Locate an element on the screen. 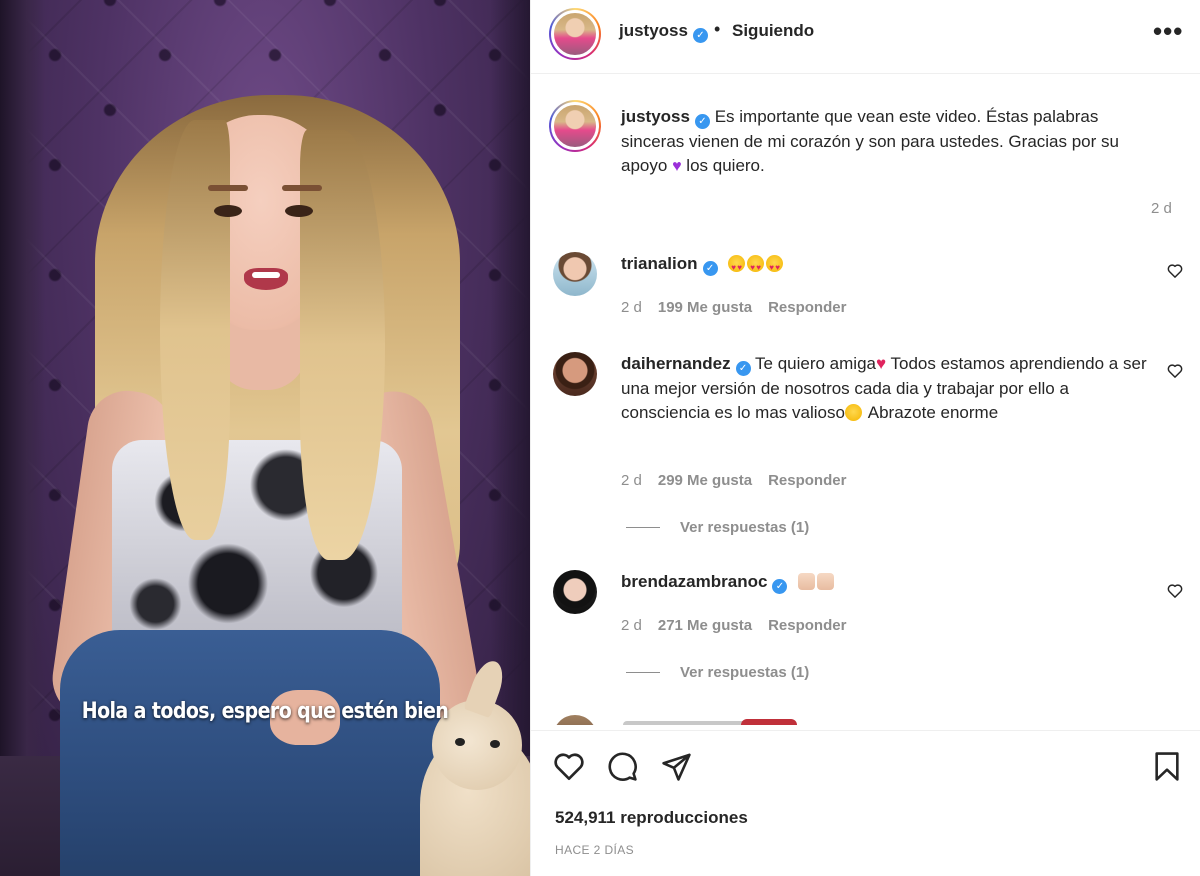  author-username-link: justyoss ✓ is located at coordinates (663, 32).